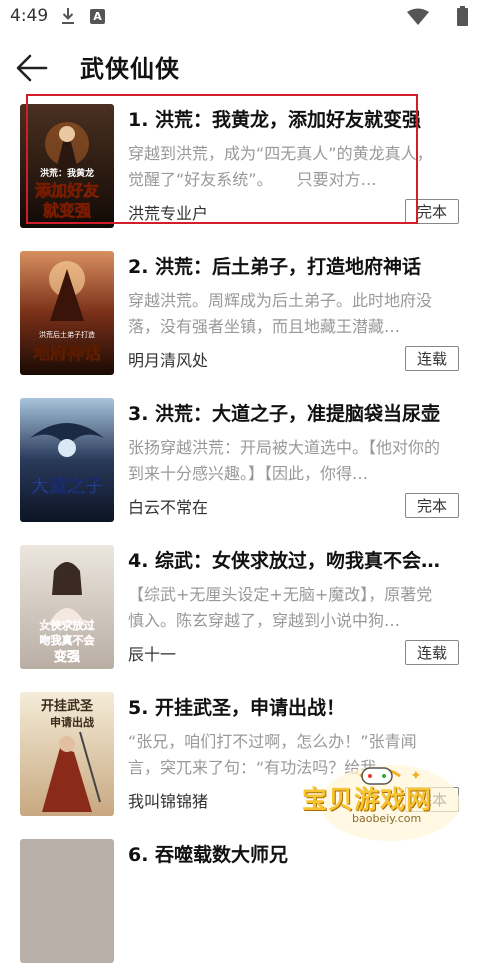  Describe the element at coordinates (67, 901) in the screenshot. I see `book-cover` at that location.